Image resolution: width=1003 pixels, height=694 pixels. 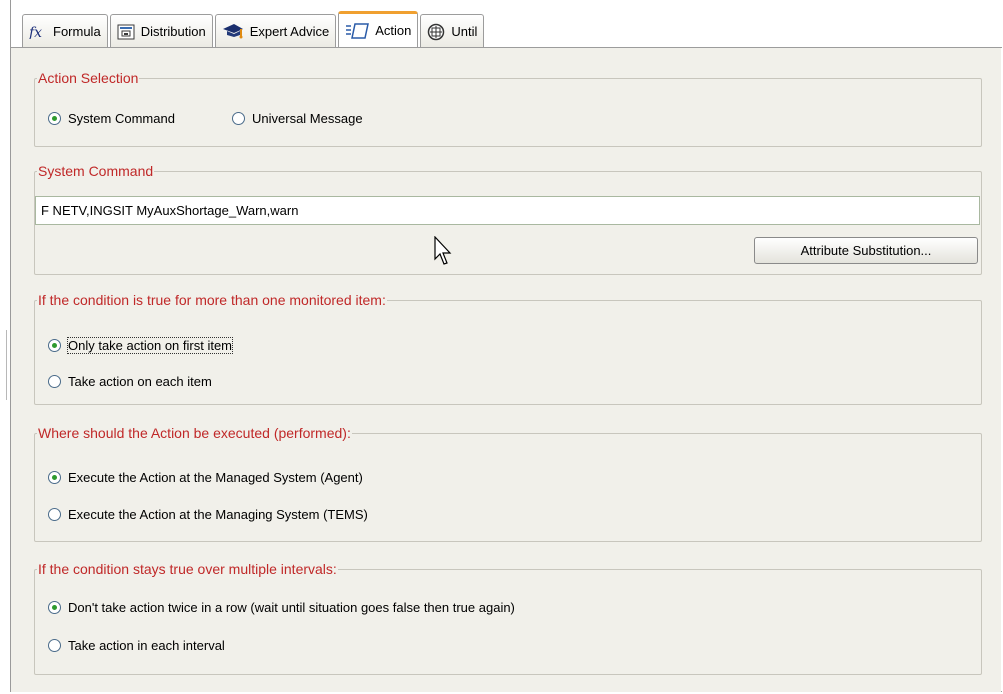 What do you see at coordinates (140, 381) in the screenshot?
I see `radio-label: Take action on each item` at bounding box center [140, 381].